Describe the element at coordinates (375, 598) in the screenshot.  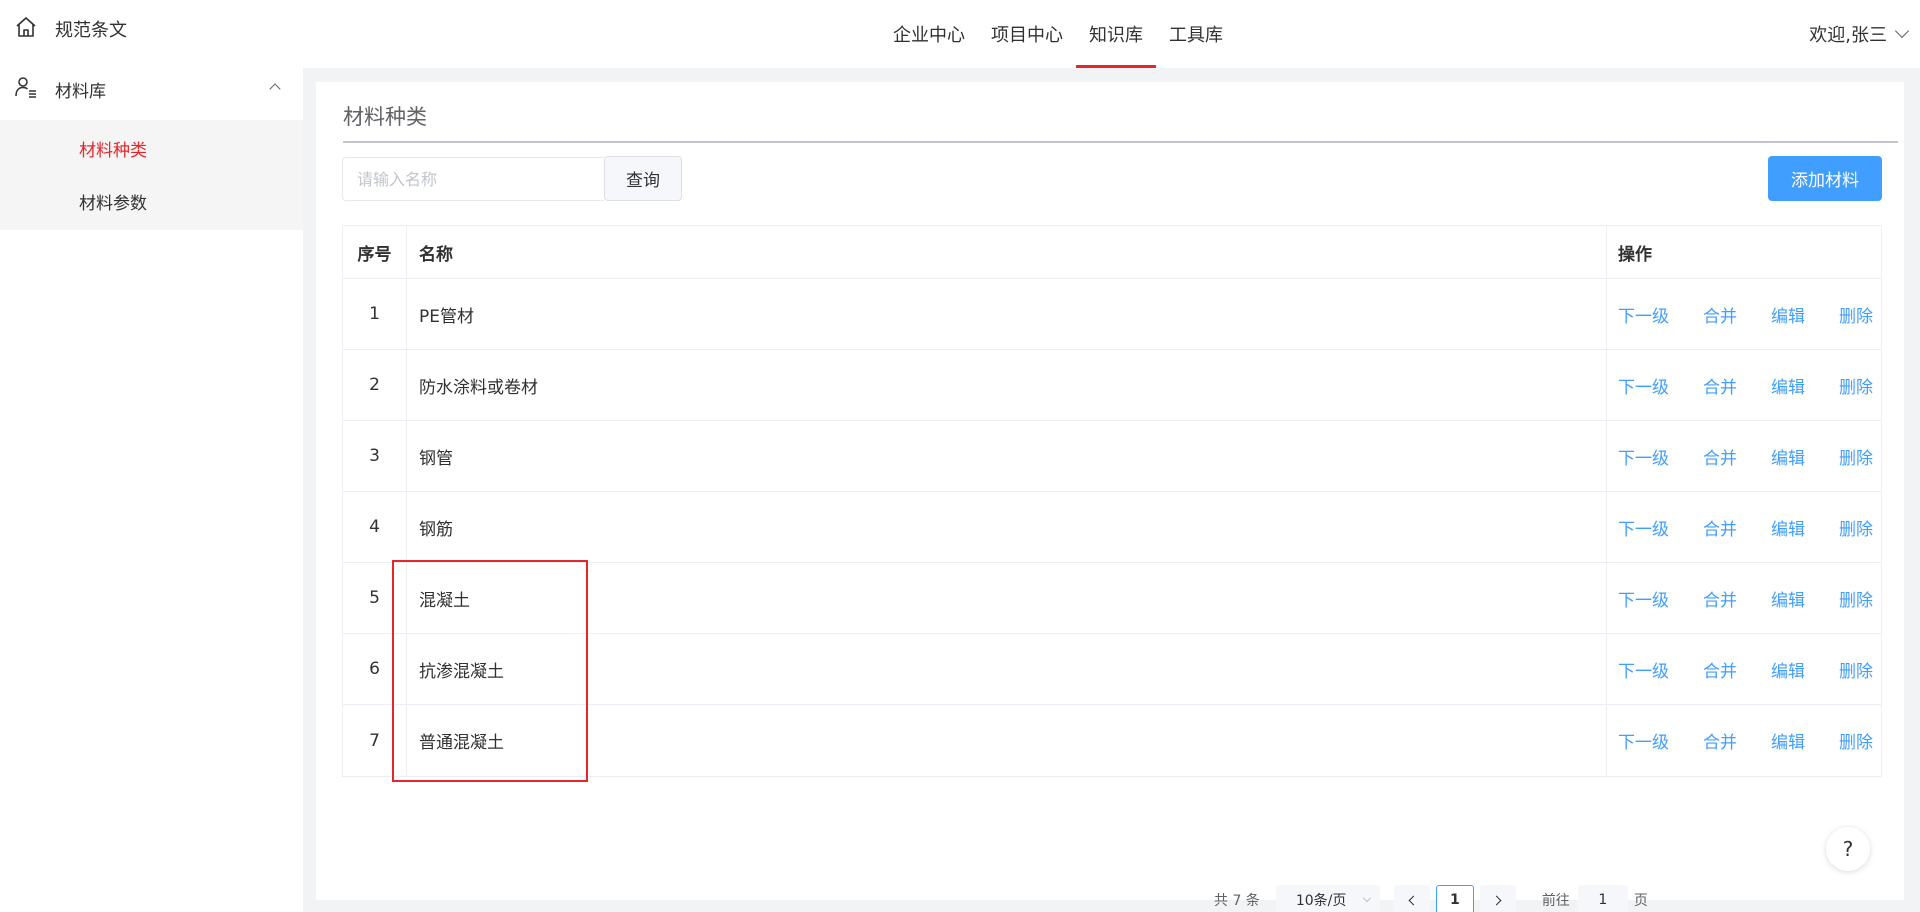
I see `row-index: 5` at that location.